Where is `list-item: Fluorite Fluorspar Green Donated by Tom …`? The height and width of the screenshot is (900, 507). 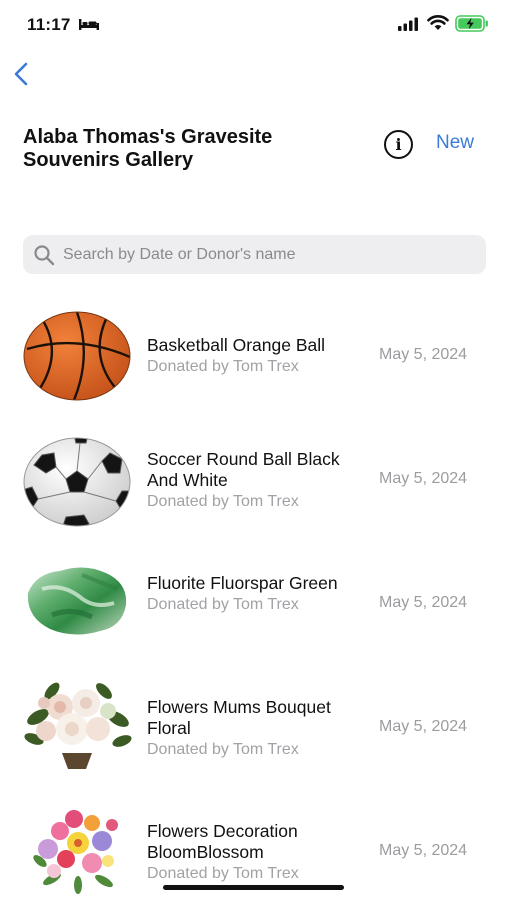
list-item: Fluorite Fluorspar Green Donated by Tom … is located at coordinates (253, 600).